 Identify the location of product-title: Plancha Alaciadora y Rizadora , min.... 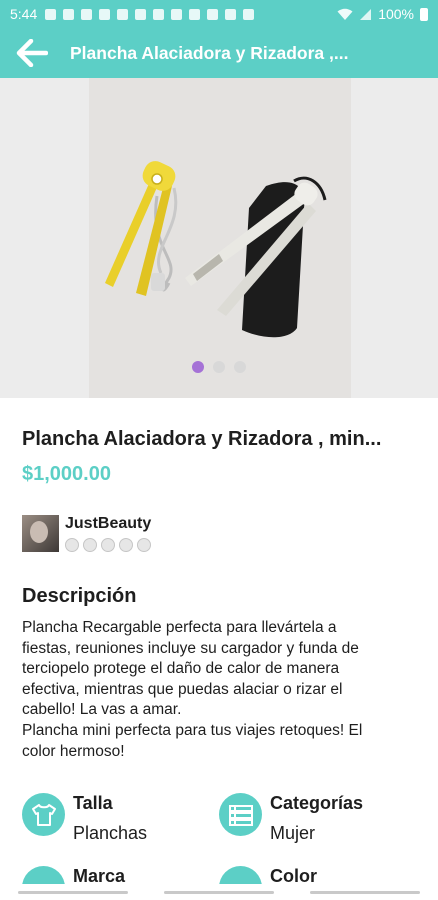
(202, 439).